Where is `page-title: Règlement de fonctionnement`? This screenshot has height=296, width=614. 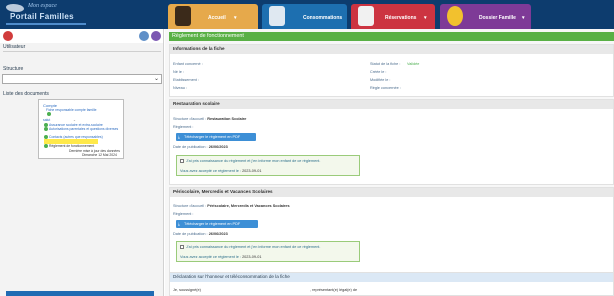
page-title: Règlement de fonctionnement is located at coordinates (208, 36).